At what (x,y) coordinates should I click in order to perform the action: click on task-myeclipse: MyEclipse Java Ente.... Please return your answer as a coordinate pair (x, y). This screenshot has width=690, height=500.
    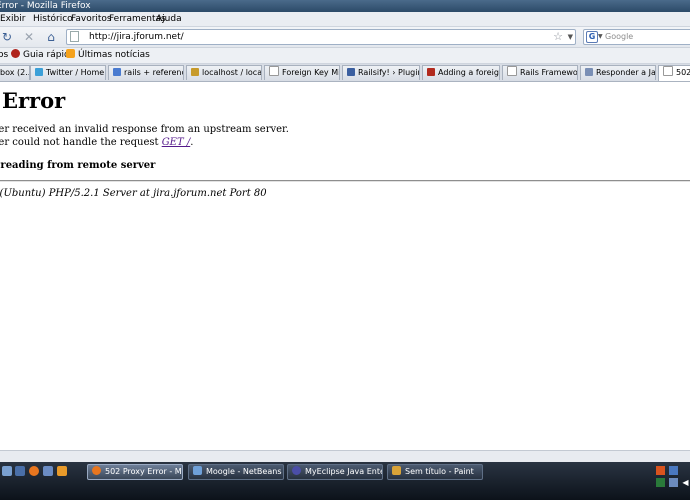
    Looking at the image, I should click on (335, 472).